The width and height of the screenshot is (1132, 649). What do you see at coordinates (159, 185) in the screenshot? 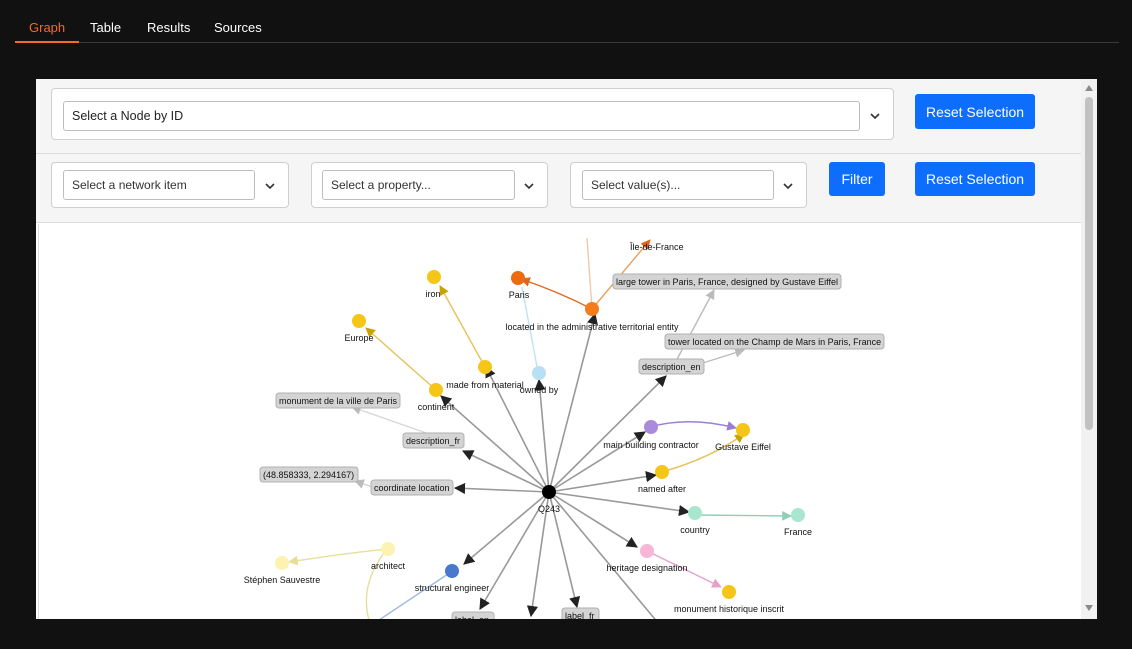
I see `network-item-input: Select a network item` at bounding box center [159, 185].